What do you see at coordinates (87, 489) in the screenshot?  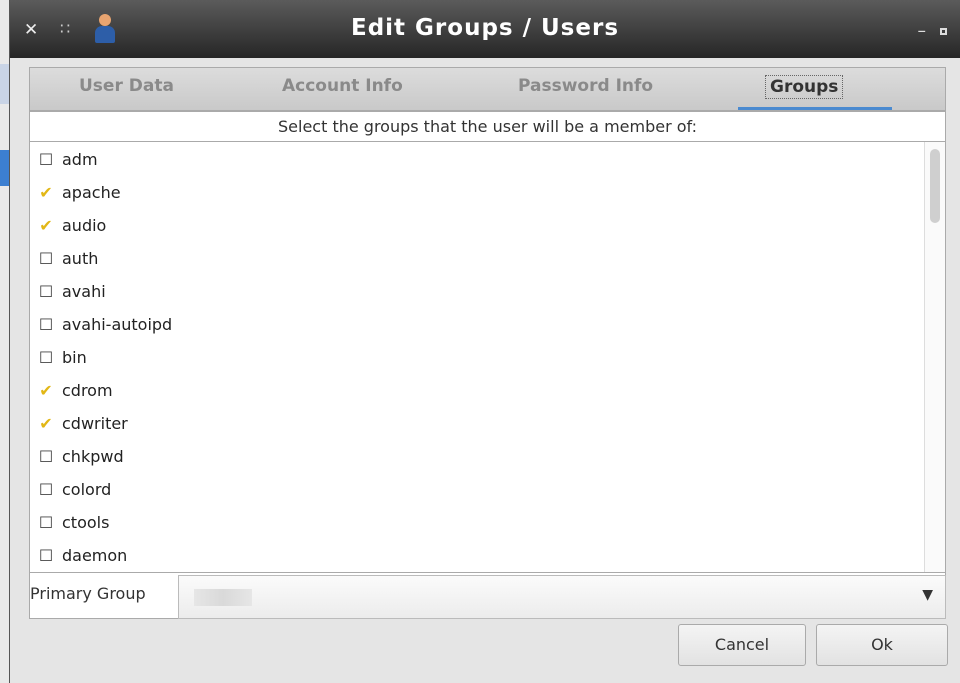 I see `group-label: colord` at bounding box center [87, 489].